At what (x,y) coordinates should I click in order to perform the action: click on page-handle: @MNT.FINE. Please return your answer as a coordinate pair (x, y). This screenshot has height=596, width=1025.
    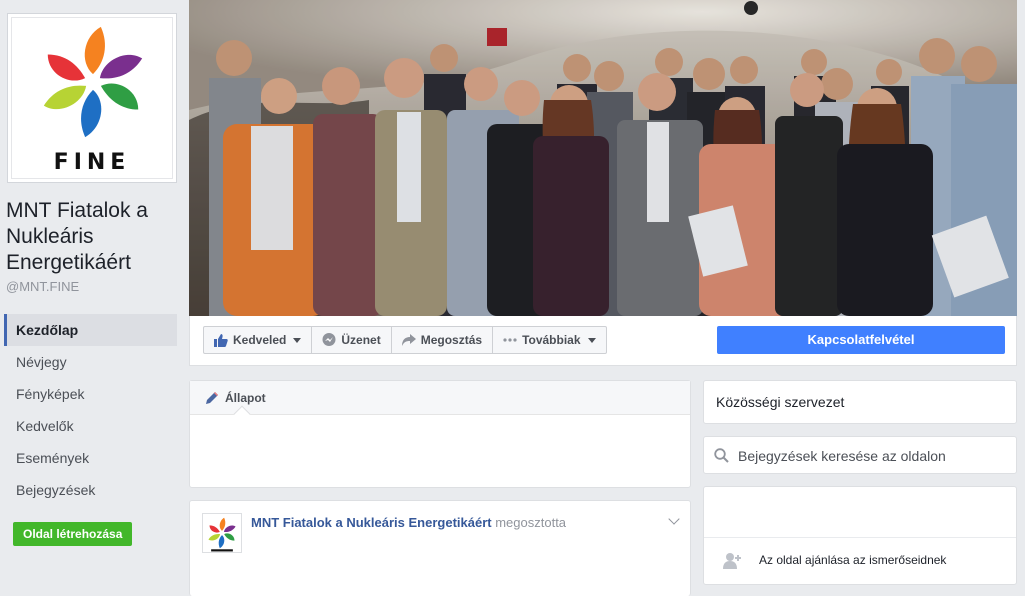
    Looking at the image, I should click on (42, 286).